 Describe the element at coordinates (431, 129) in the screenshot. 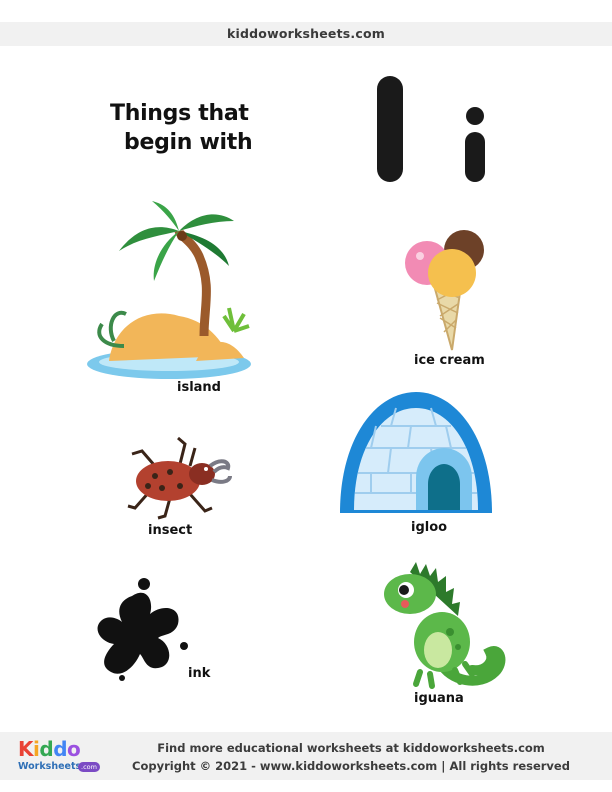

I see `letter-i-graphic` at that location.